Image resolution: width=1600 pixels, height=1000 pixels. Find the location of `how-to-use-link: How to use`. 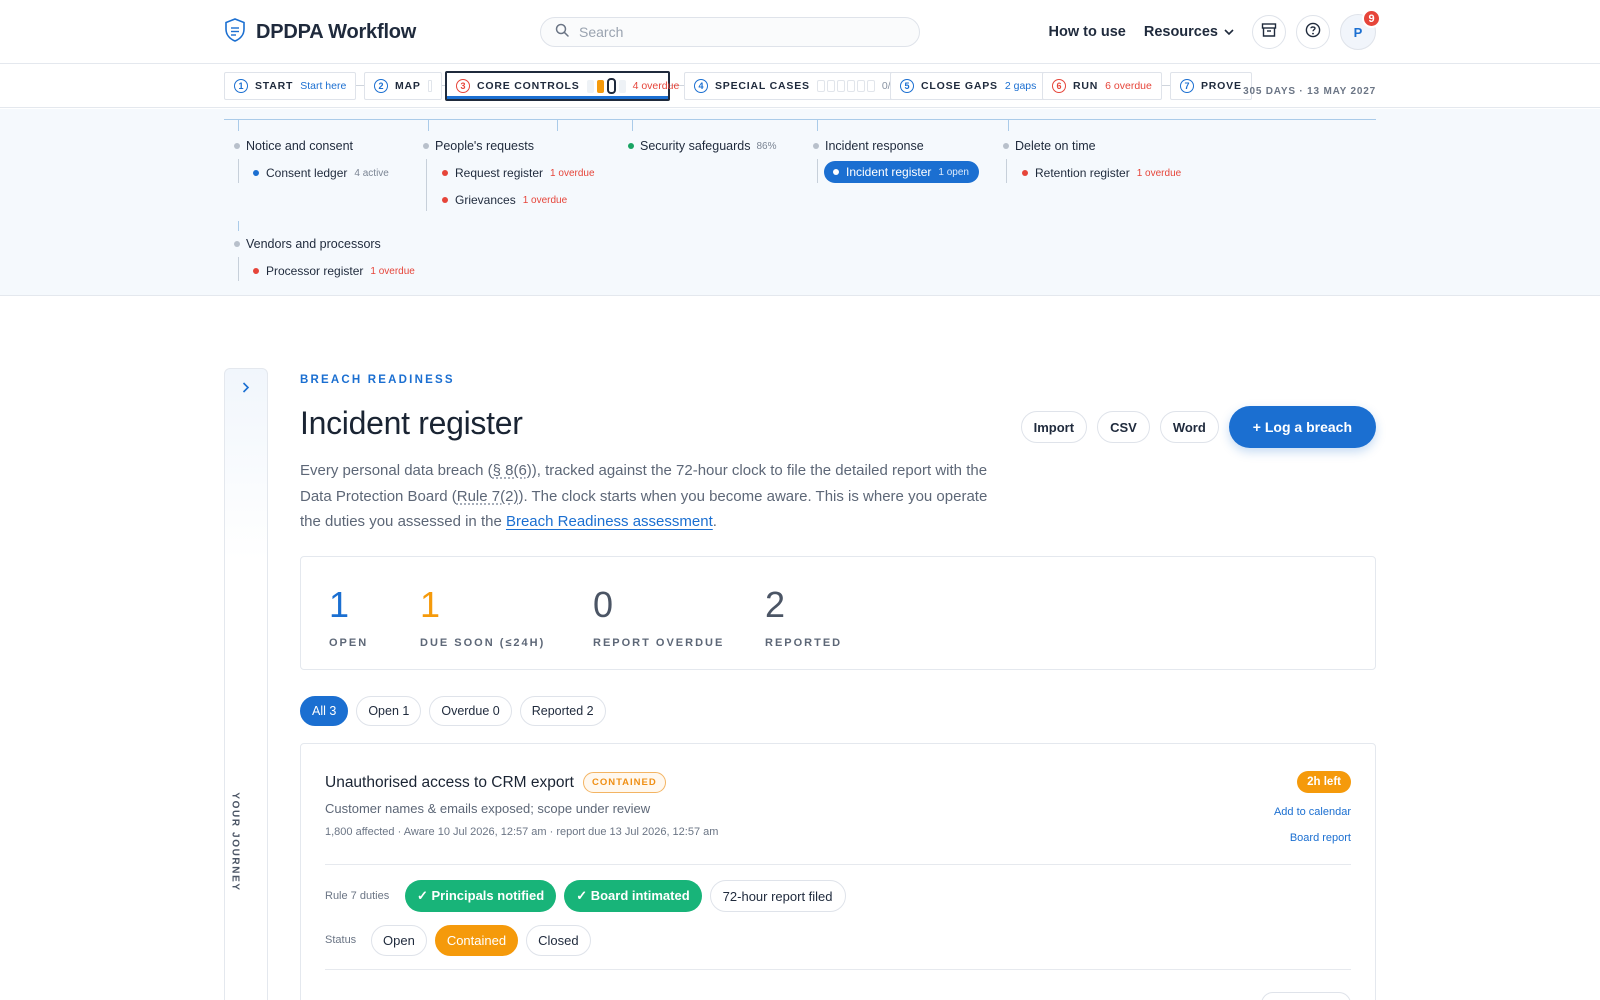

how-to-use-link: How to use is located at coordinates (1087, 32).